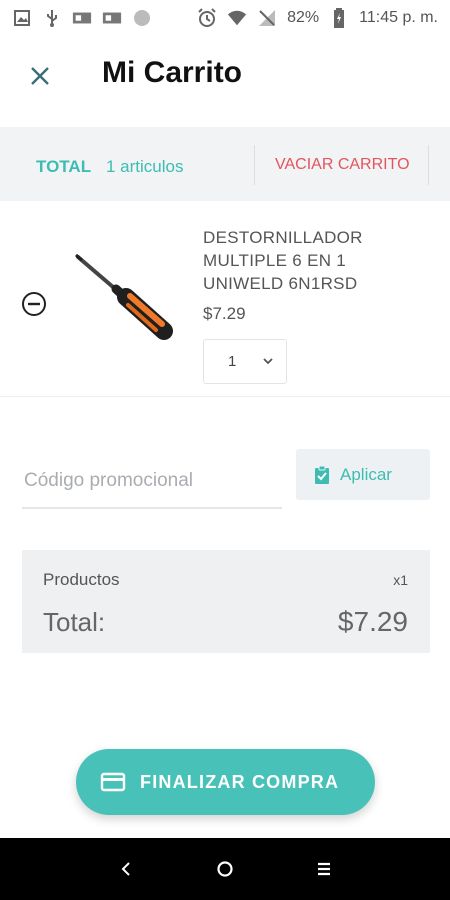  I want to click on back-icon, so click(125, 869).